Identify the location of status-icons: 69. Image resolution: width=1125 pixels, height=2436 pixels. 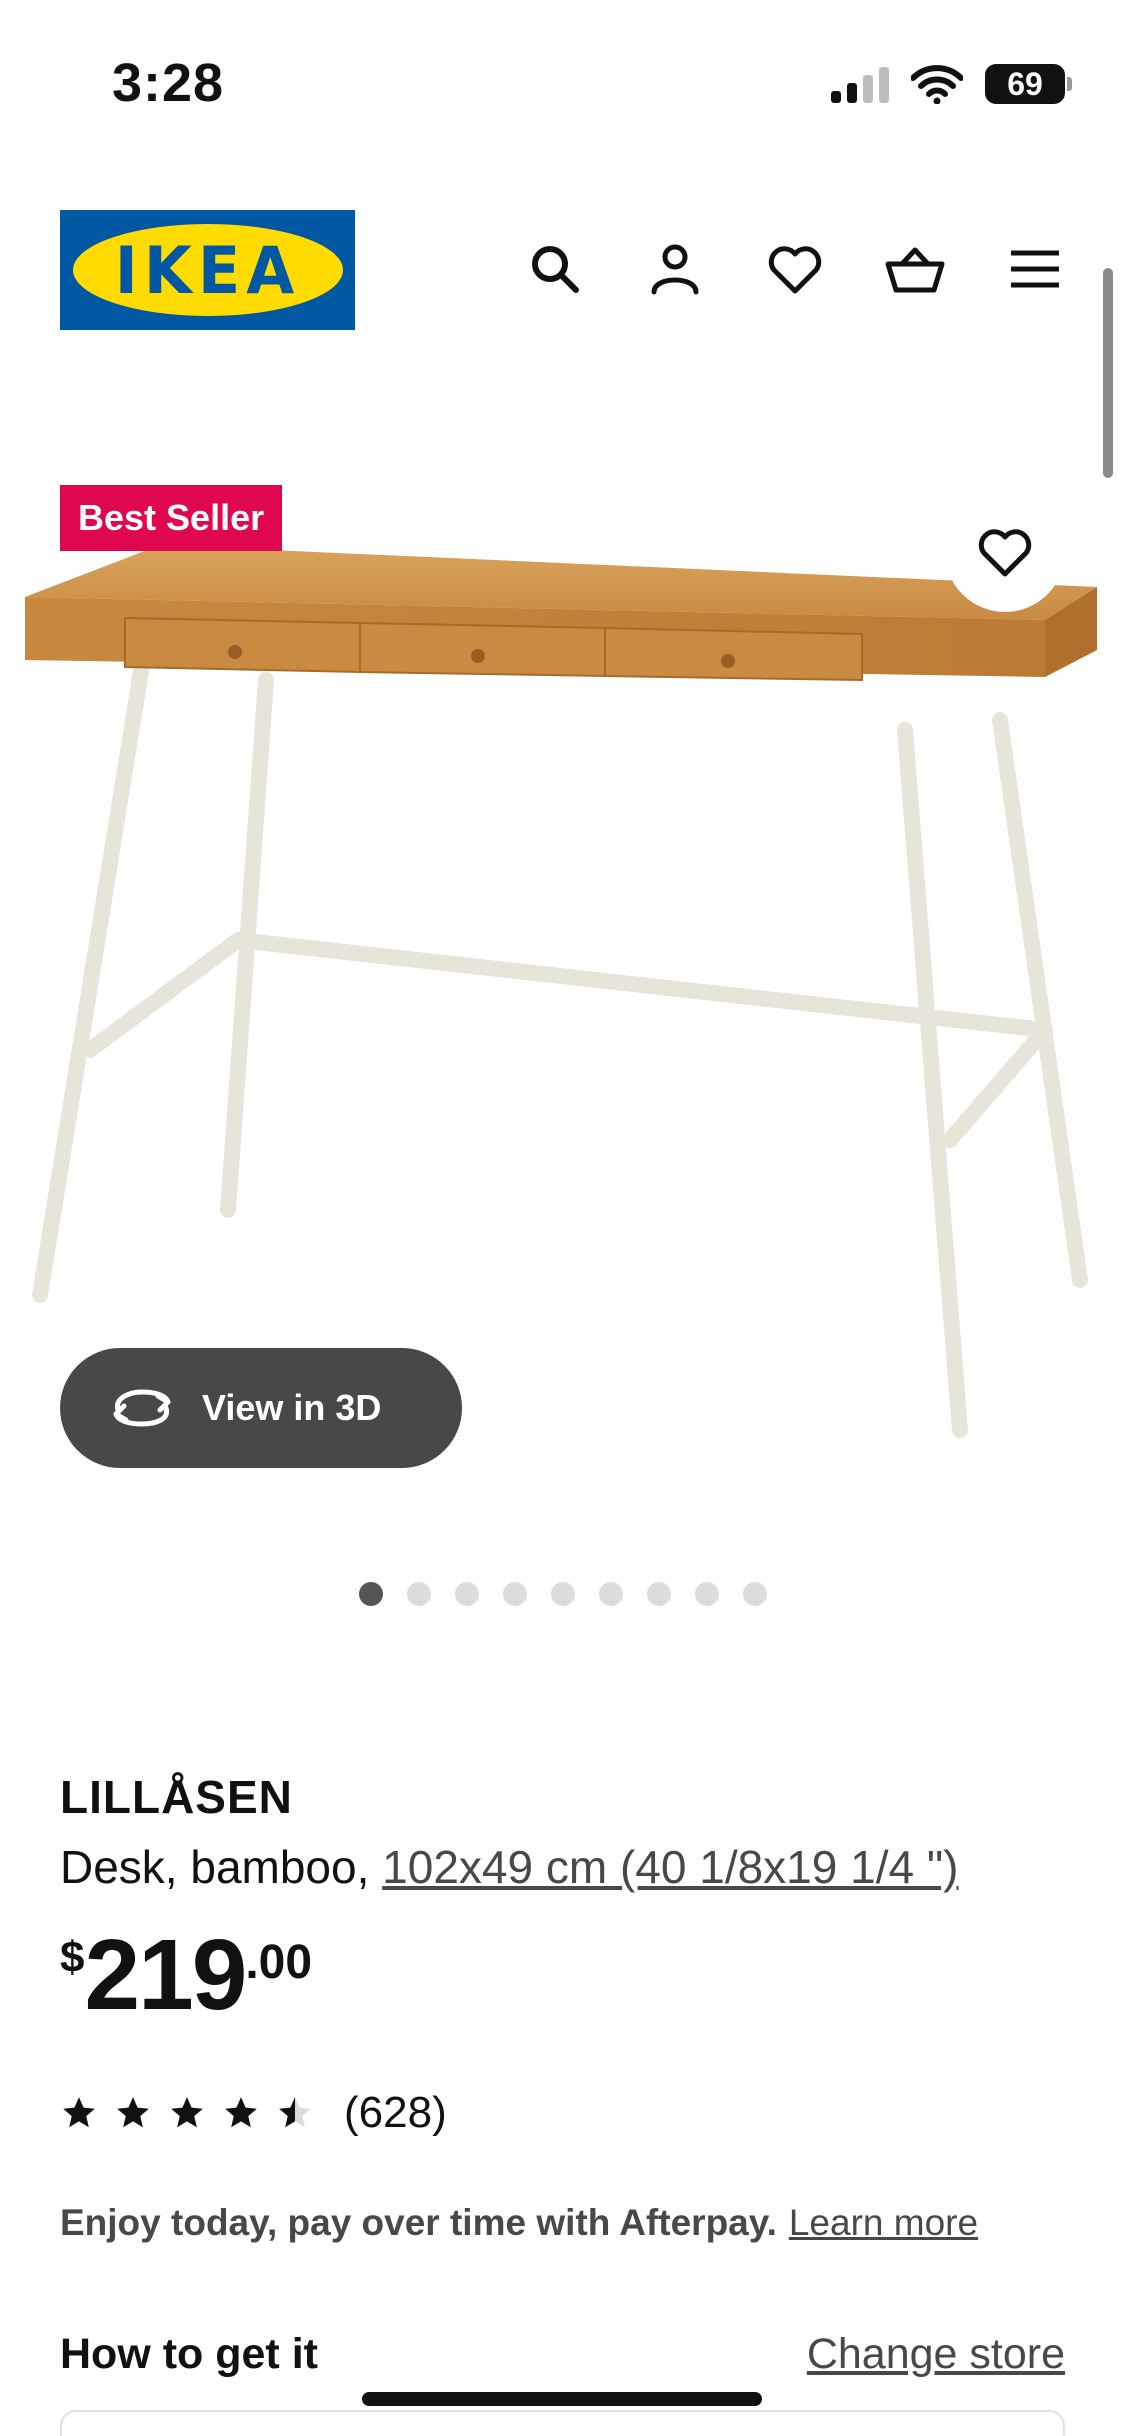
(951, 84).